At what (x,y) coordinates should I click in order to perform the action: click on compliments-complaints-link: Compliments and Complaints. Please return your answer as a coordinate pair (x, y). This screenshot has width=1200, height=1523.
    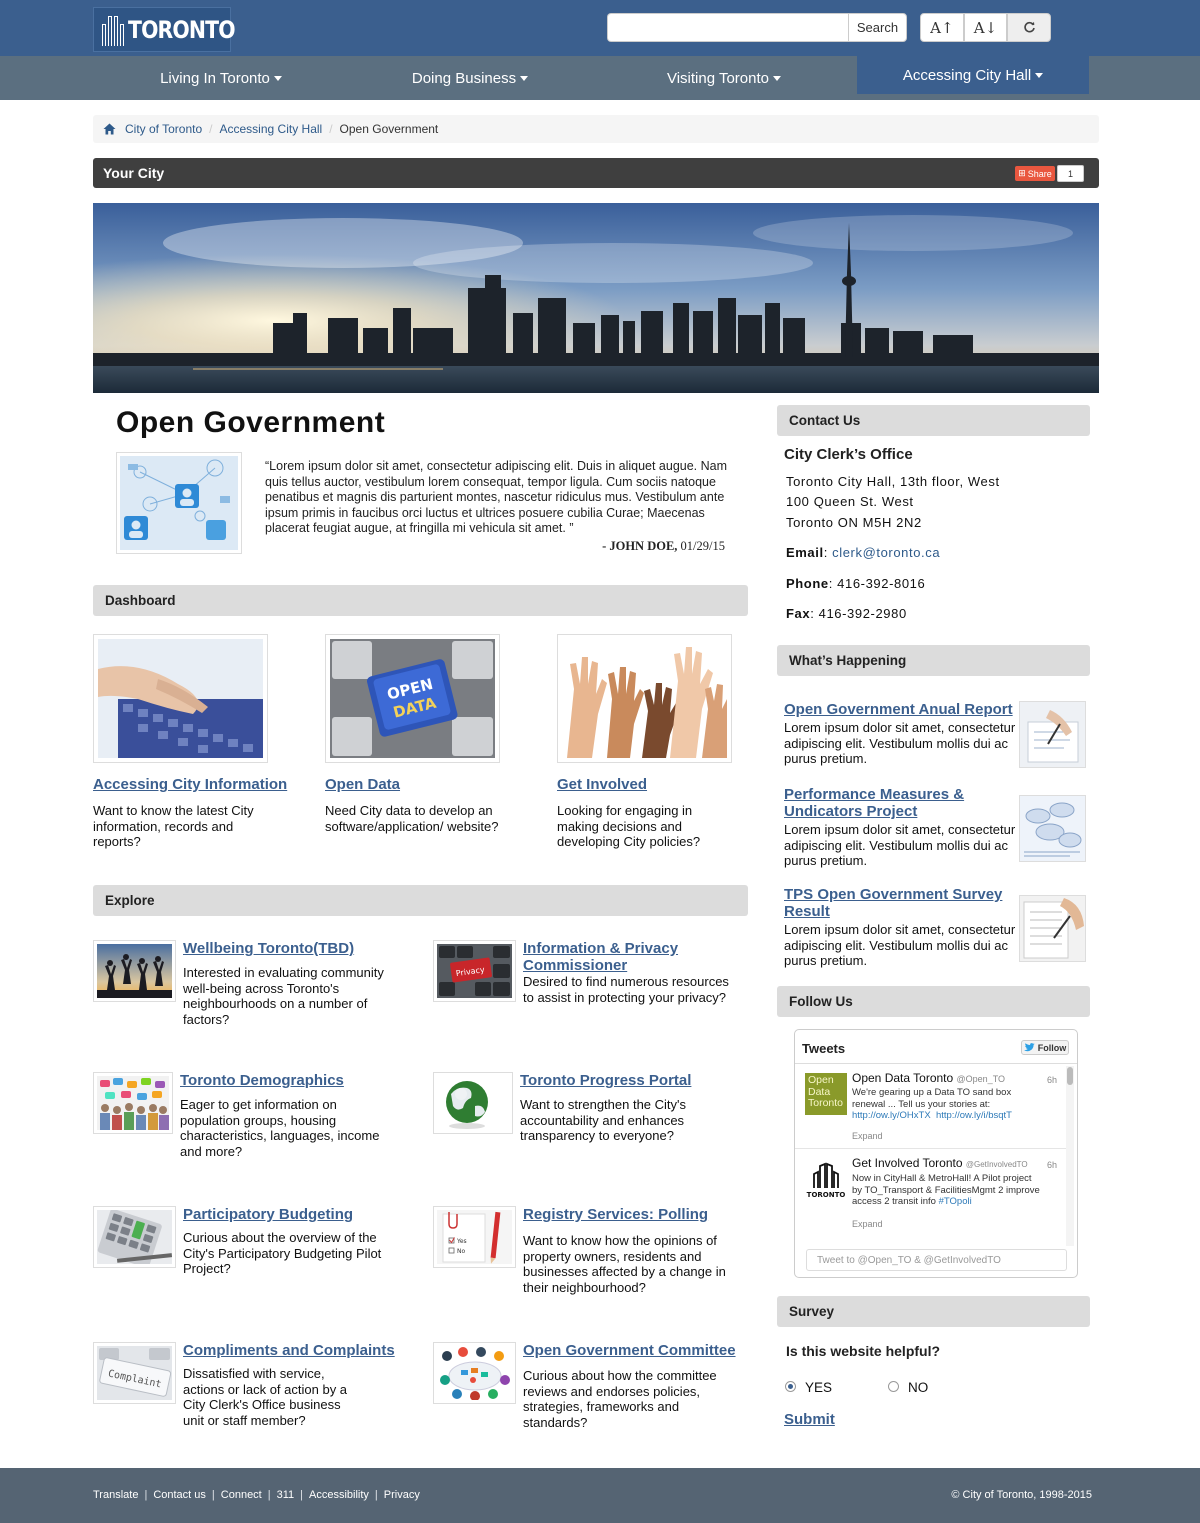
    Looking at the image, I should click on (290, 1350).